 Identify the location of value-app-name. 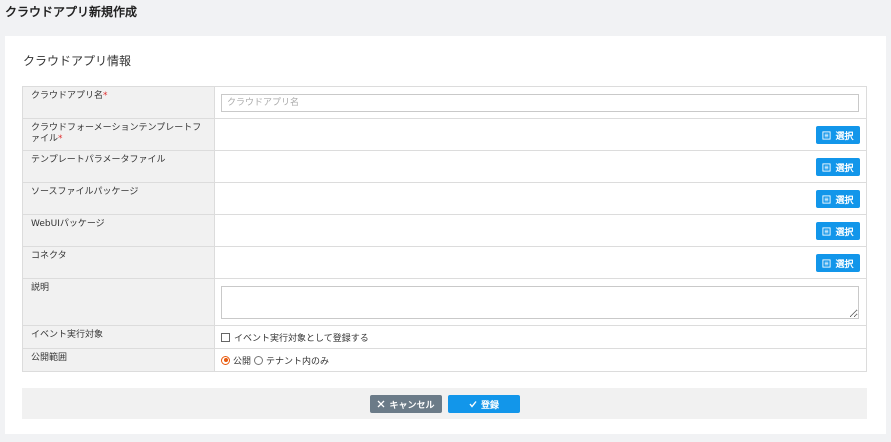
(540, 102).